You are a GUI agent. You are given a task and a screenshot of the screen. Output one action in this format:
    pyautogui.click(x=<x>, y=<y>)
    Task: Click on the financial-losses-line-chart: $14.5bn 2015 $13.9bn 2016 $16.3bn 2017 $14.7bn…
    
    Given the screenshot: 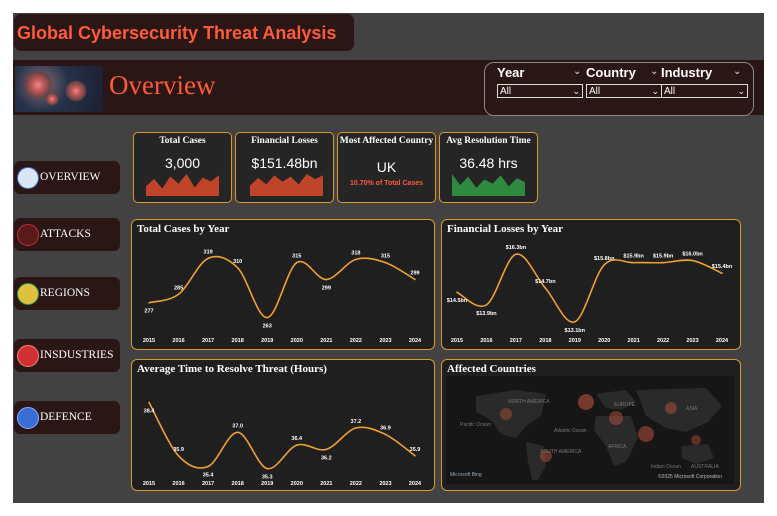 What is the action you would take?
    pyautogui.click(x=590, y=294)
    